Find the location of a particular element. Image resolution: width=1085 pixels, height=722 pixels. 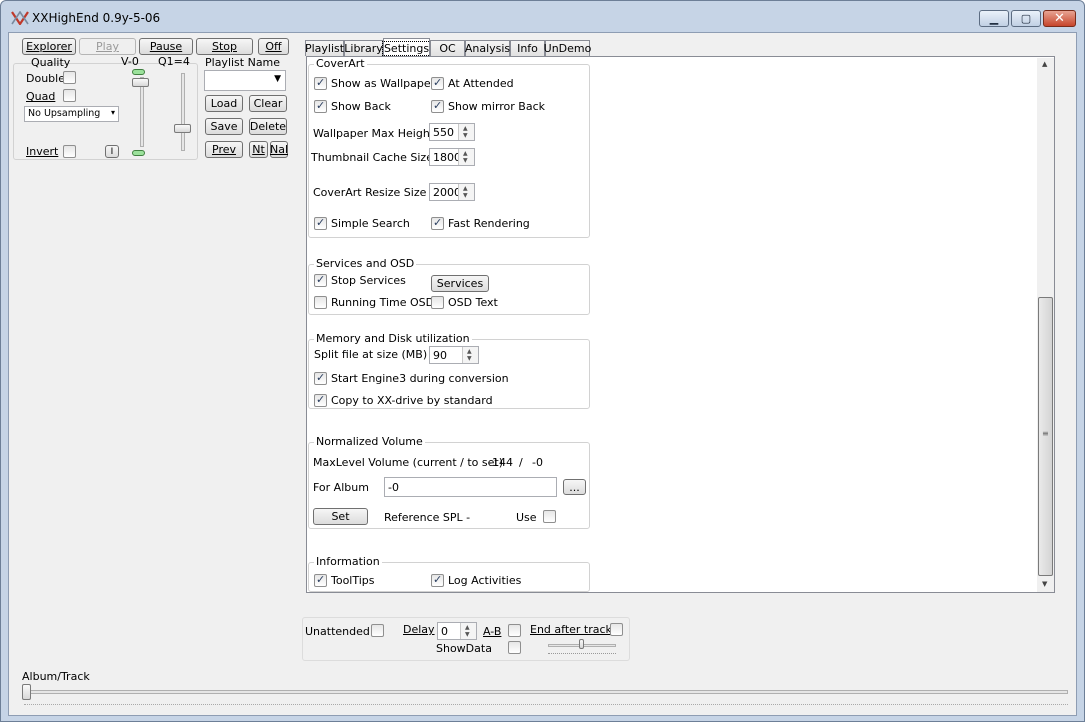

tab-undemo: UnDemo is located at coordinates (567, 48).